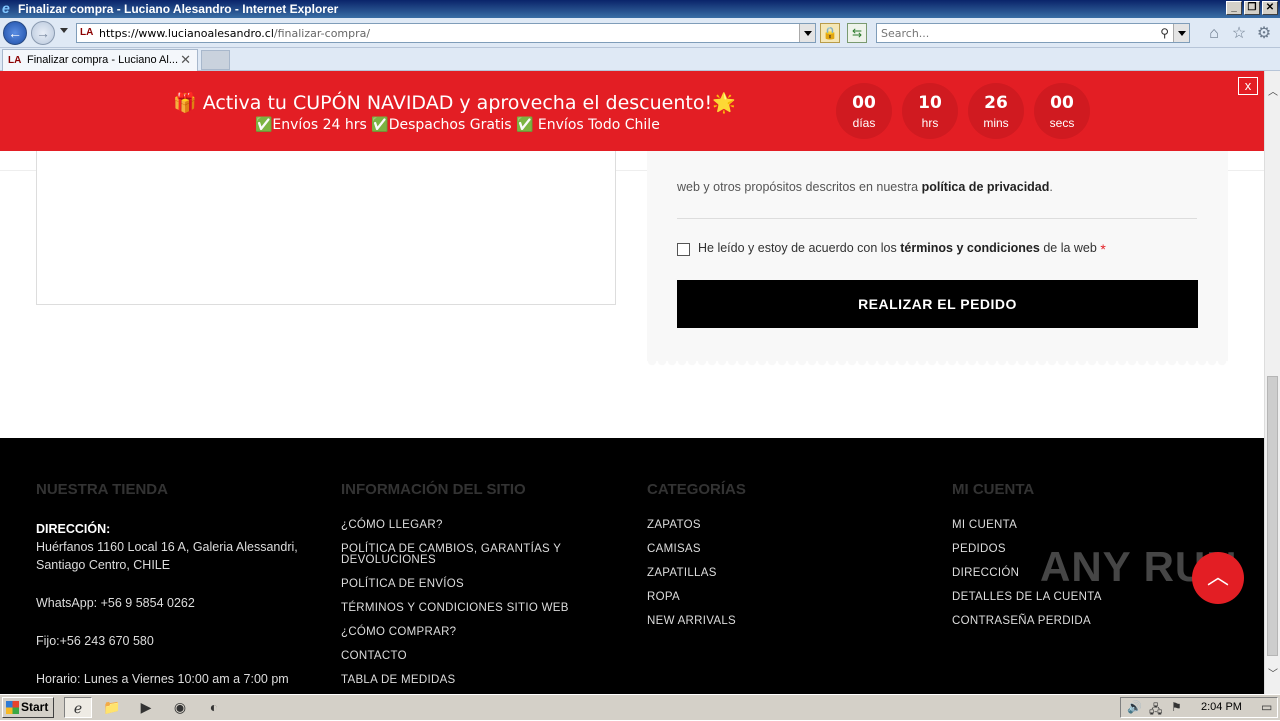 This screenshot has width=1280, height=721. Describe the element at coordinates (486, 656) in the screenshot. I see `footer-link-contacto: CONTACTO` at that location.